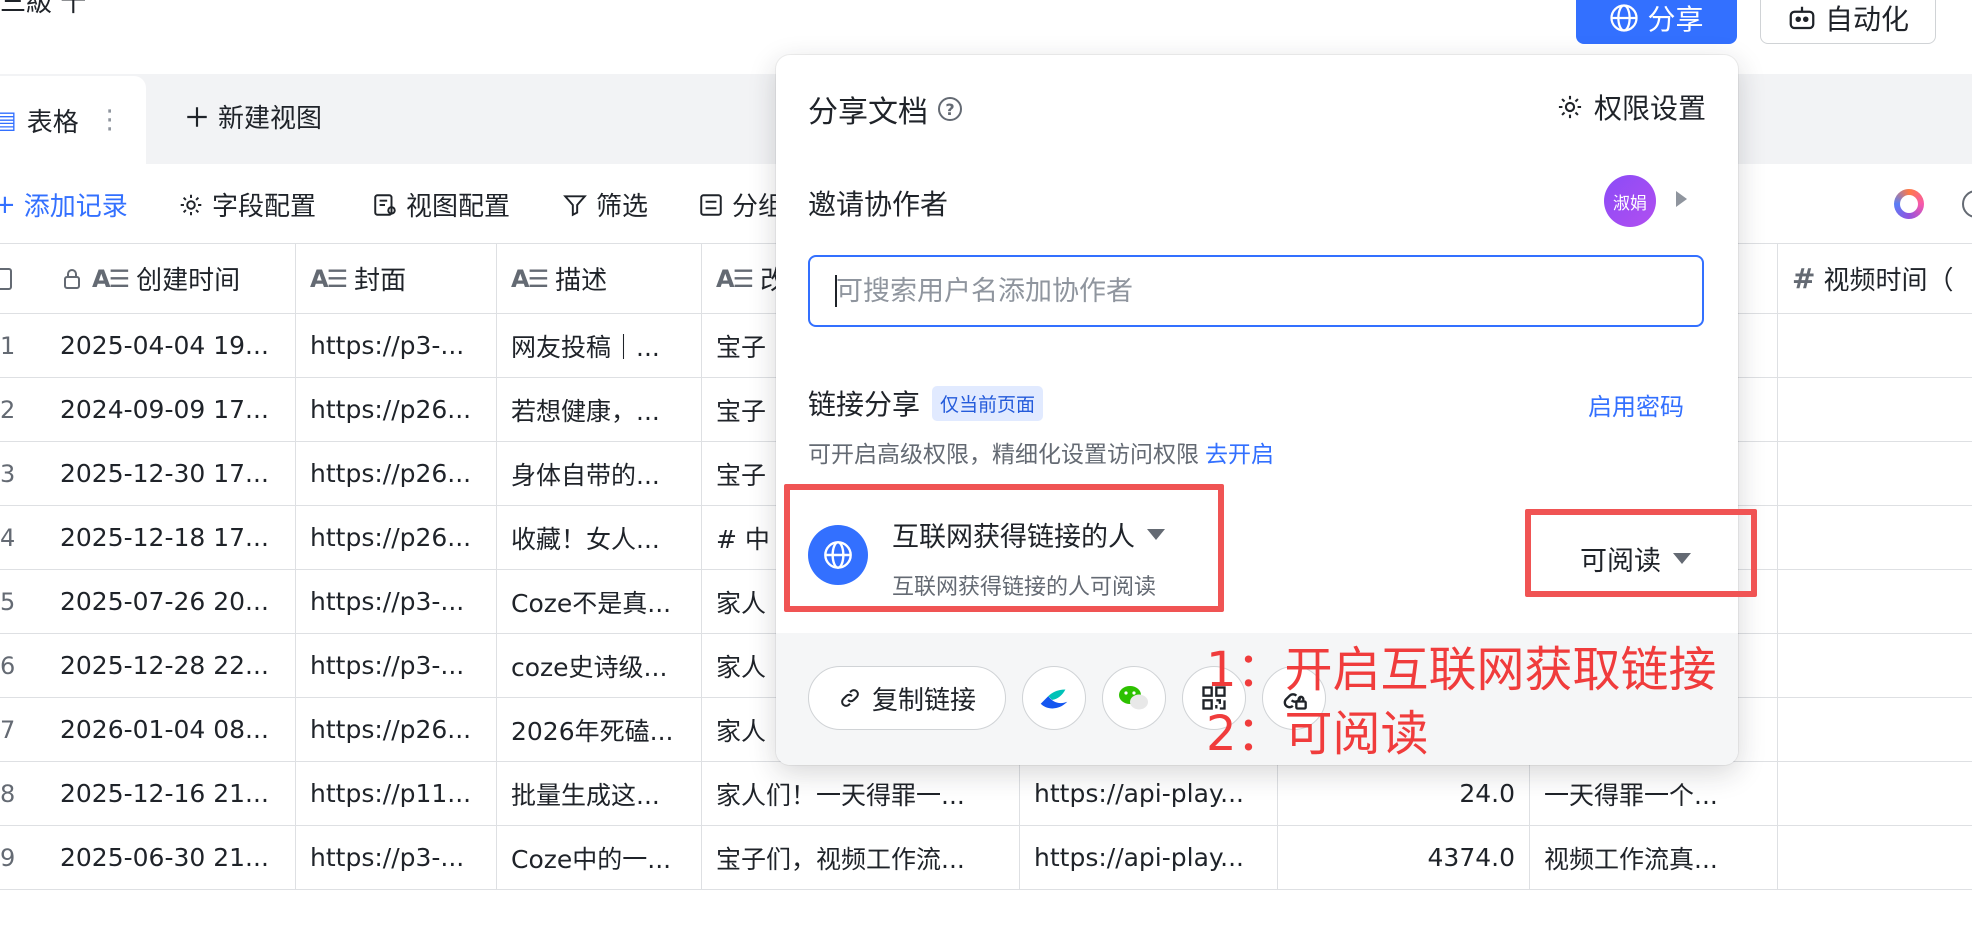 The height and width of the screenshot is (930, 1972). I want to click on wechat-share-button, so click(1134, 698).